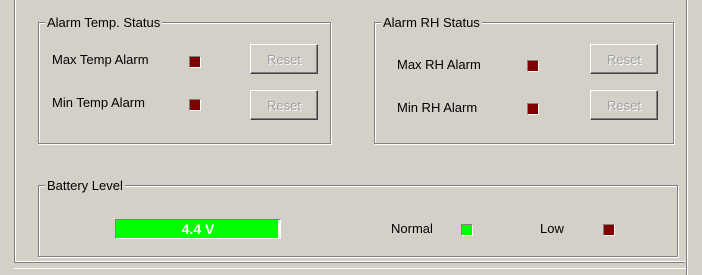 The image size is (702, 275). What do you see at coordinates (284, 105) in the screenshot?
I see `min-temp-reset-button: Reset` at bounding box center [284, 105].